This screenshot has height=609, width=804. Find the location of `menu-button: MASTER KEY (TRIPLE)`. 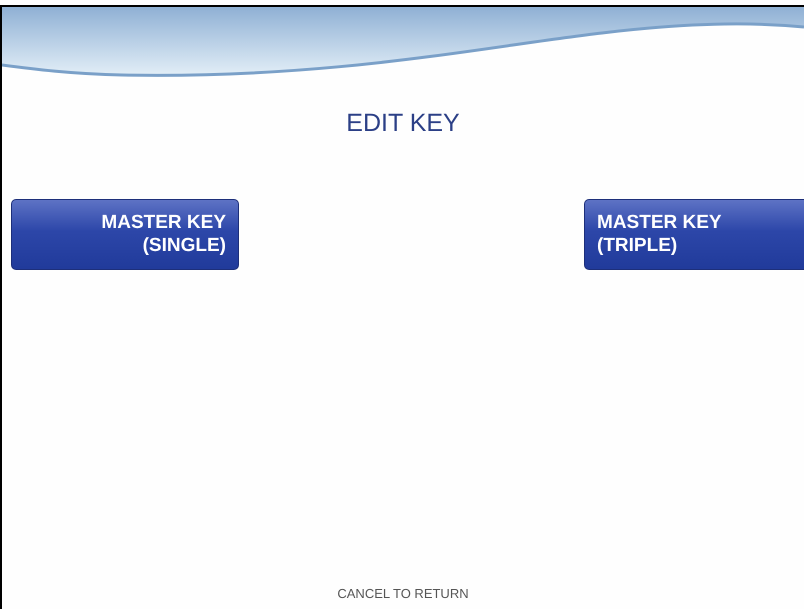

menu-button: MASTER KEY (TRIPLE) is located at coordinates (694, 234).